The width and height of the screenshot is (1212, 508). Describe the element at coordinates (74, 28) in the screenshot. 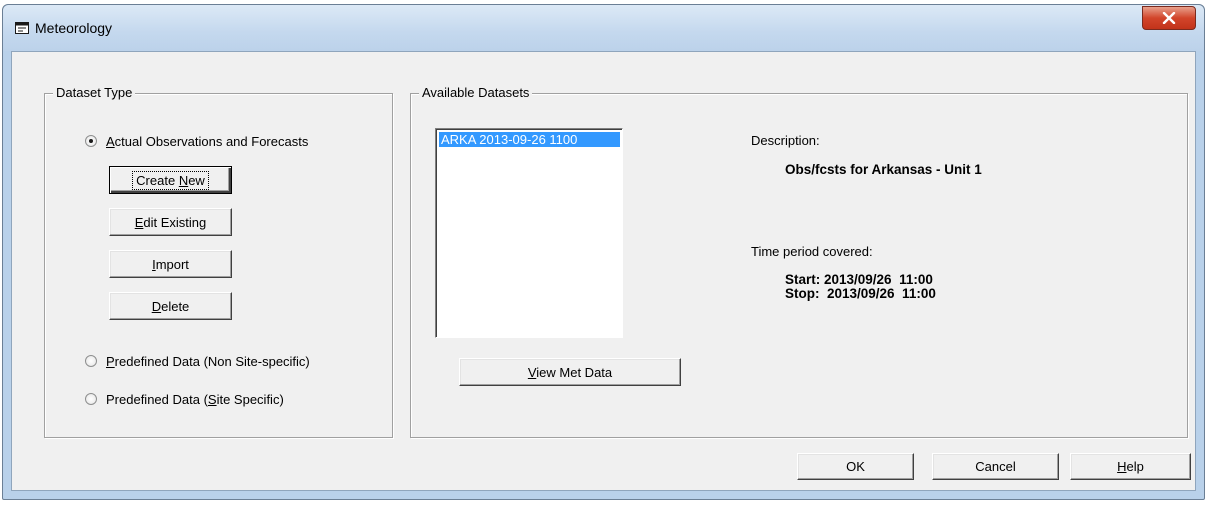

I see `window-title: Meteorology` at that location.